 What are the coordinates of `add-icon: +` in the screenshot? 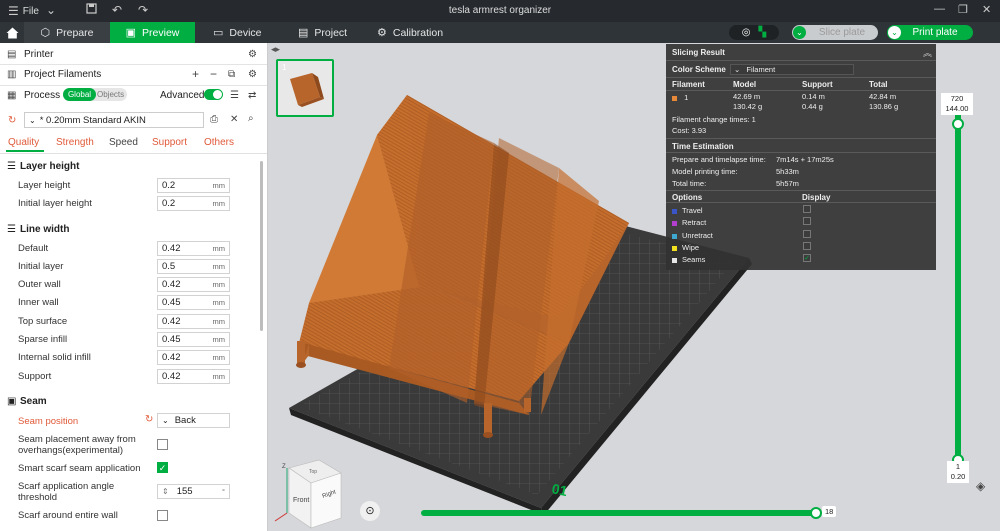 It's located at (195, 74).